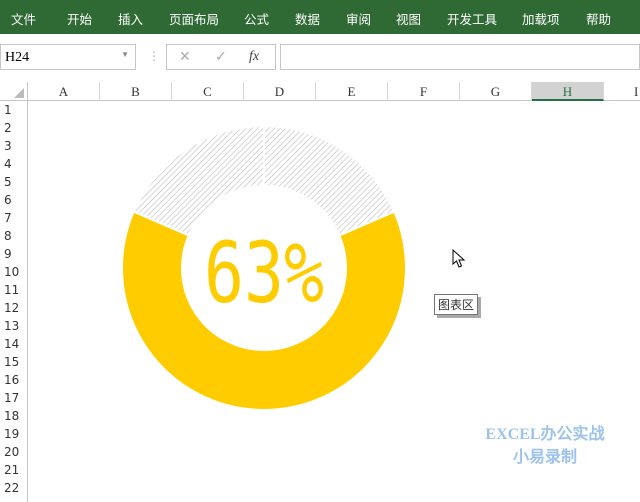 The height and width of the screenshot is (502, 640). I want to click on drag-handle-icon: ⋮, so click(154, 56).